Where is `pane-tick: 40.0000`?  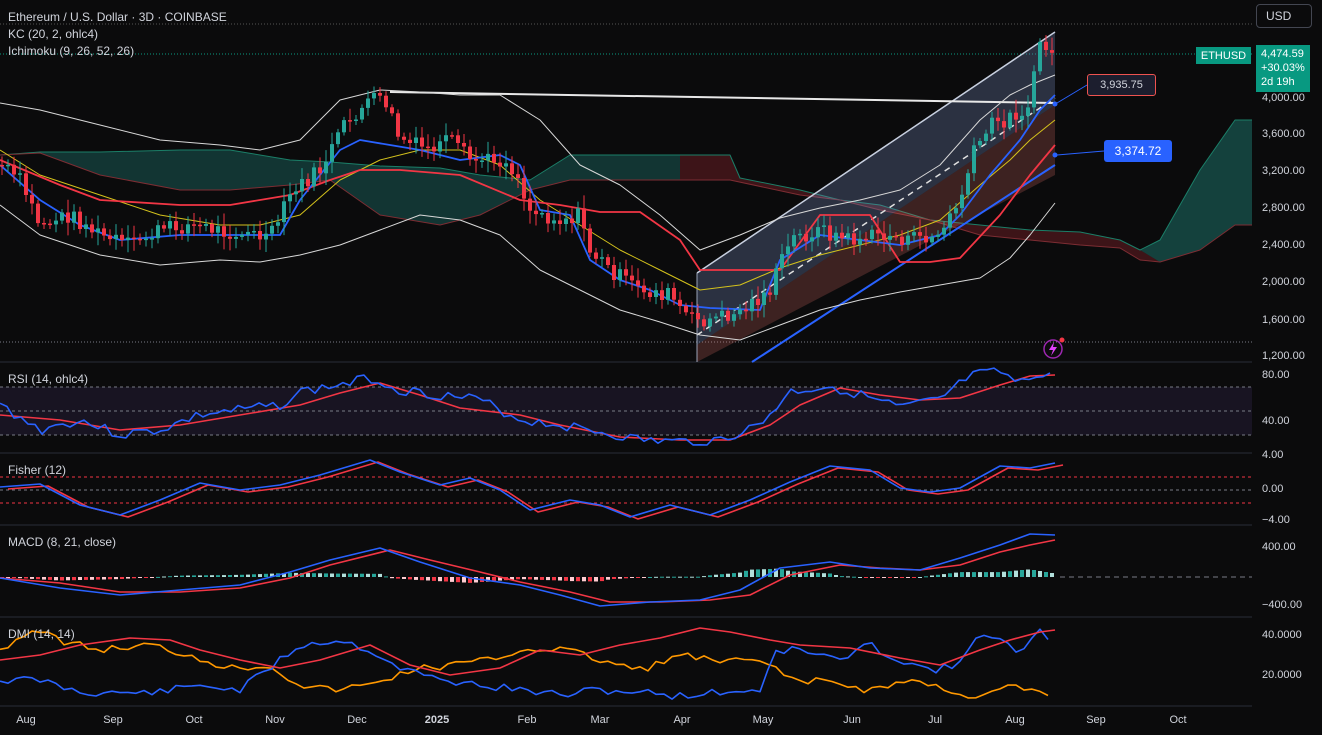
pane-tick: 40.0000 is located at coordinates (1282, 635).